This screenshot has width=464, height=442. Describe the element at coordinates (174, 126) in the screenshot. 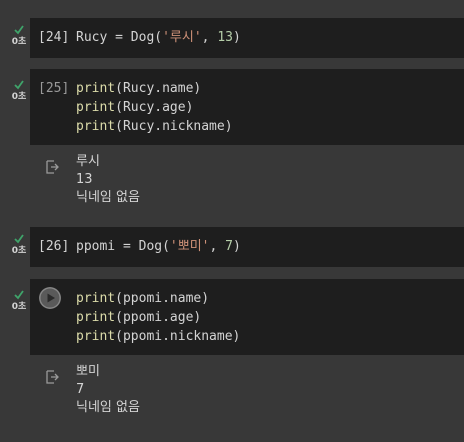

I see `code-token: (Rucy.nickname)` at that location.